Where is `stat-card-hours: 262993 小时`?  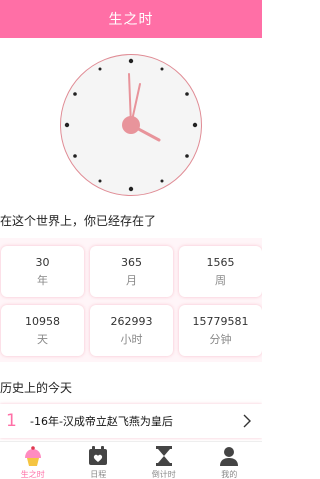 stat-card-hours: 262993 小时 is located at coordinates (131, 330).